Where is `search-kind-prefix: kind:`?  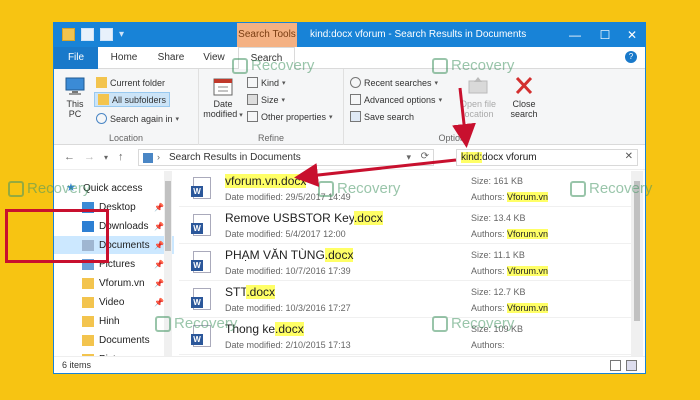 search-kind-prefix: kind: is located at coordinates (472, 157).